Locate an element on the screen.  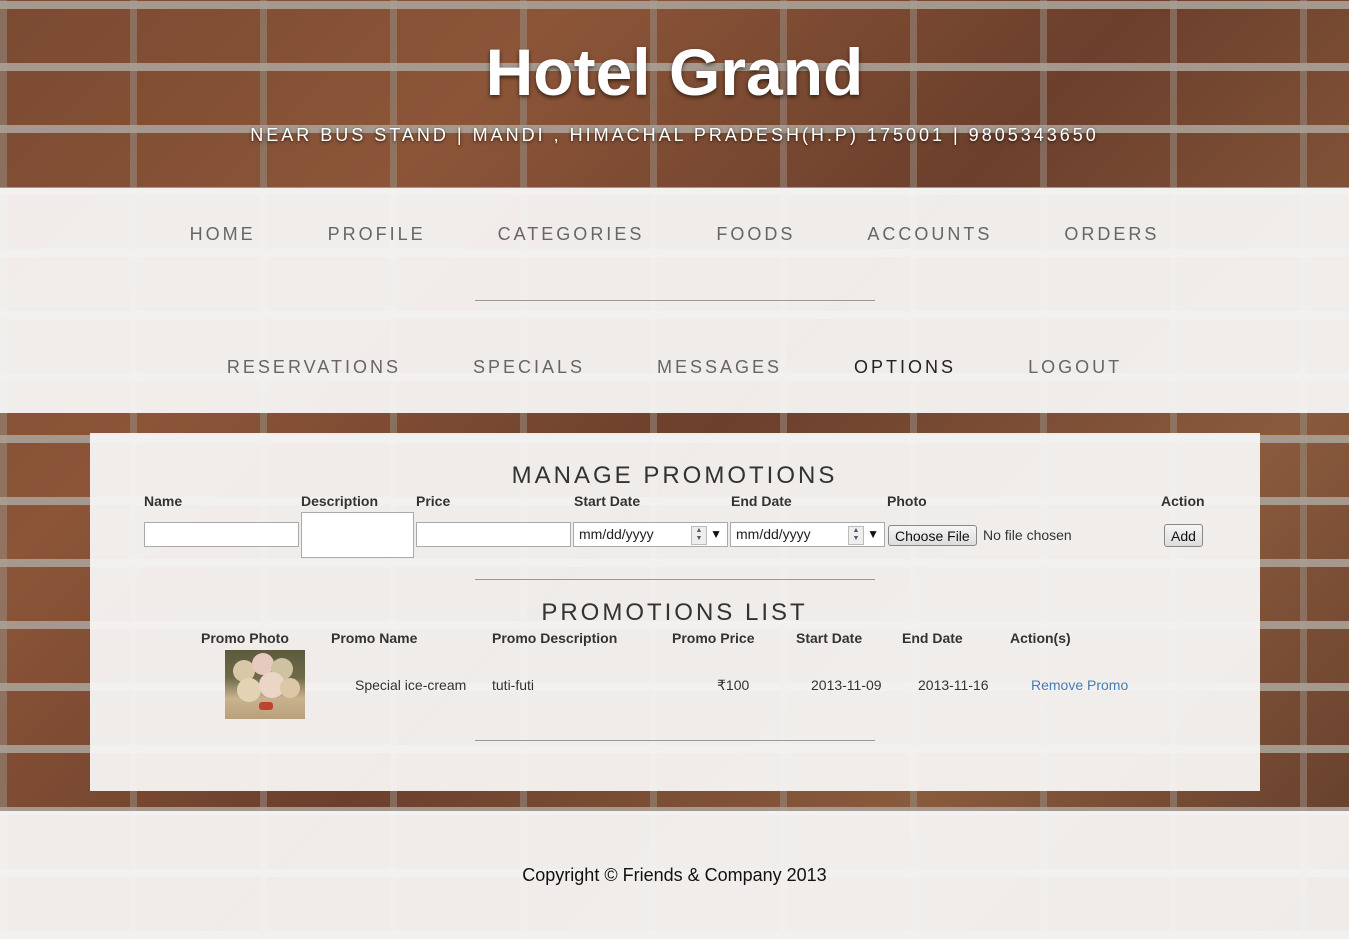
col-promo-price: Promo Price is located at coordinates (713, 638).